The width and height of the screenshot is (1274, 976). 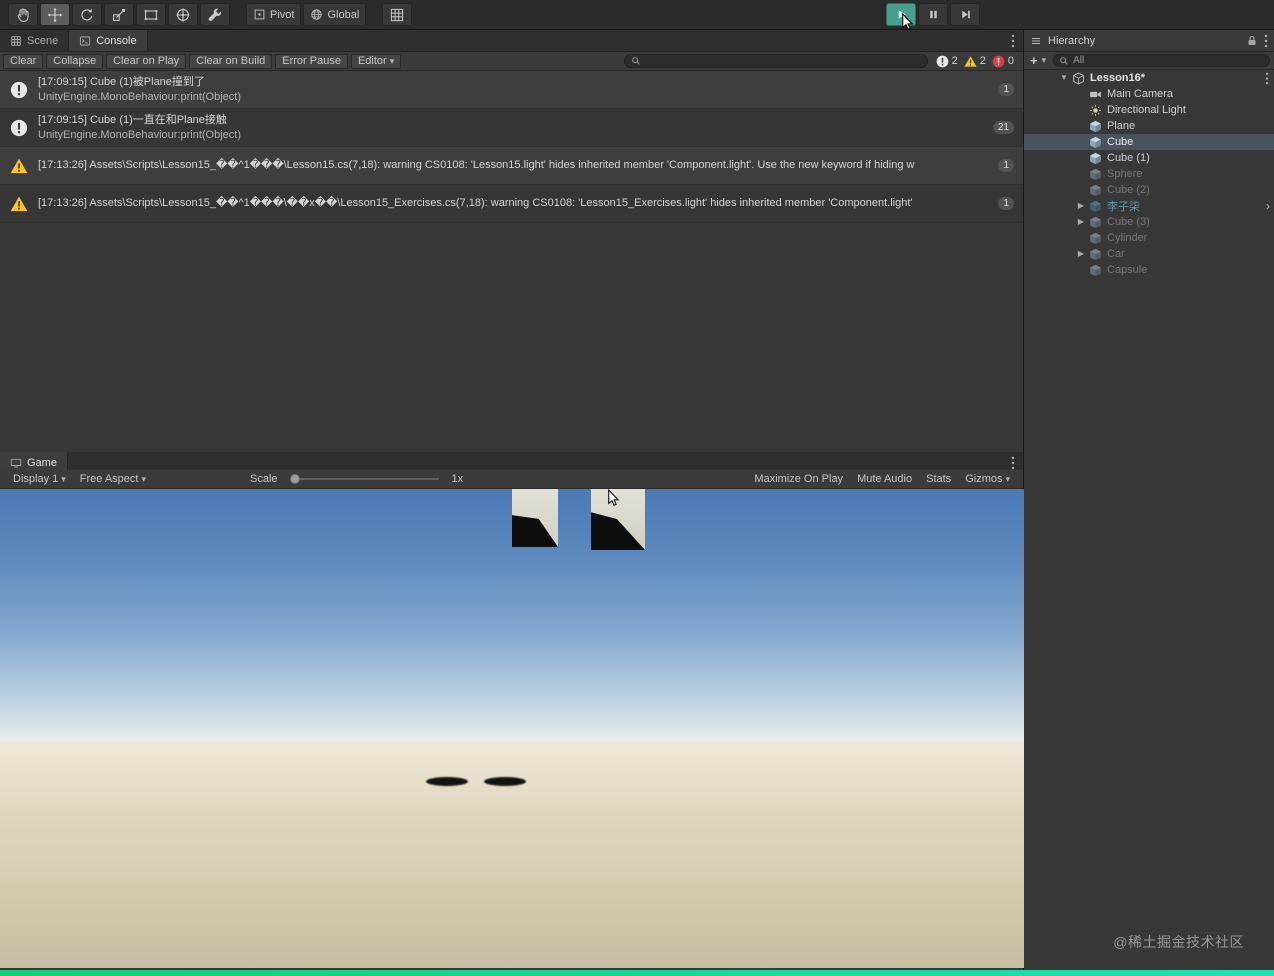 What do you see at coordinates (1095, 270) in the screenshot?
I see `capsule-icon` at bounding box center [1095, 270].